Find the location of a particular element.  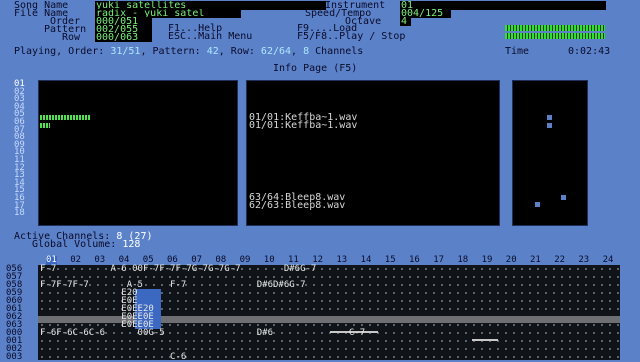

order-status: 31/51 is located at coordinates (125, 51).